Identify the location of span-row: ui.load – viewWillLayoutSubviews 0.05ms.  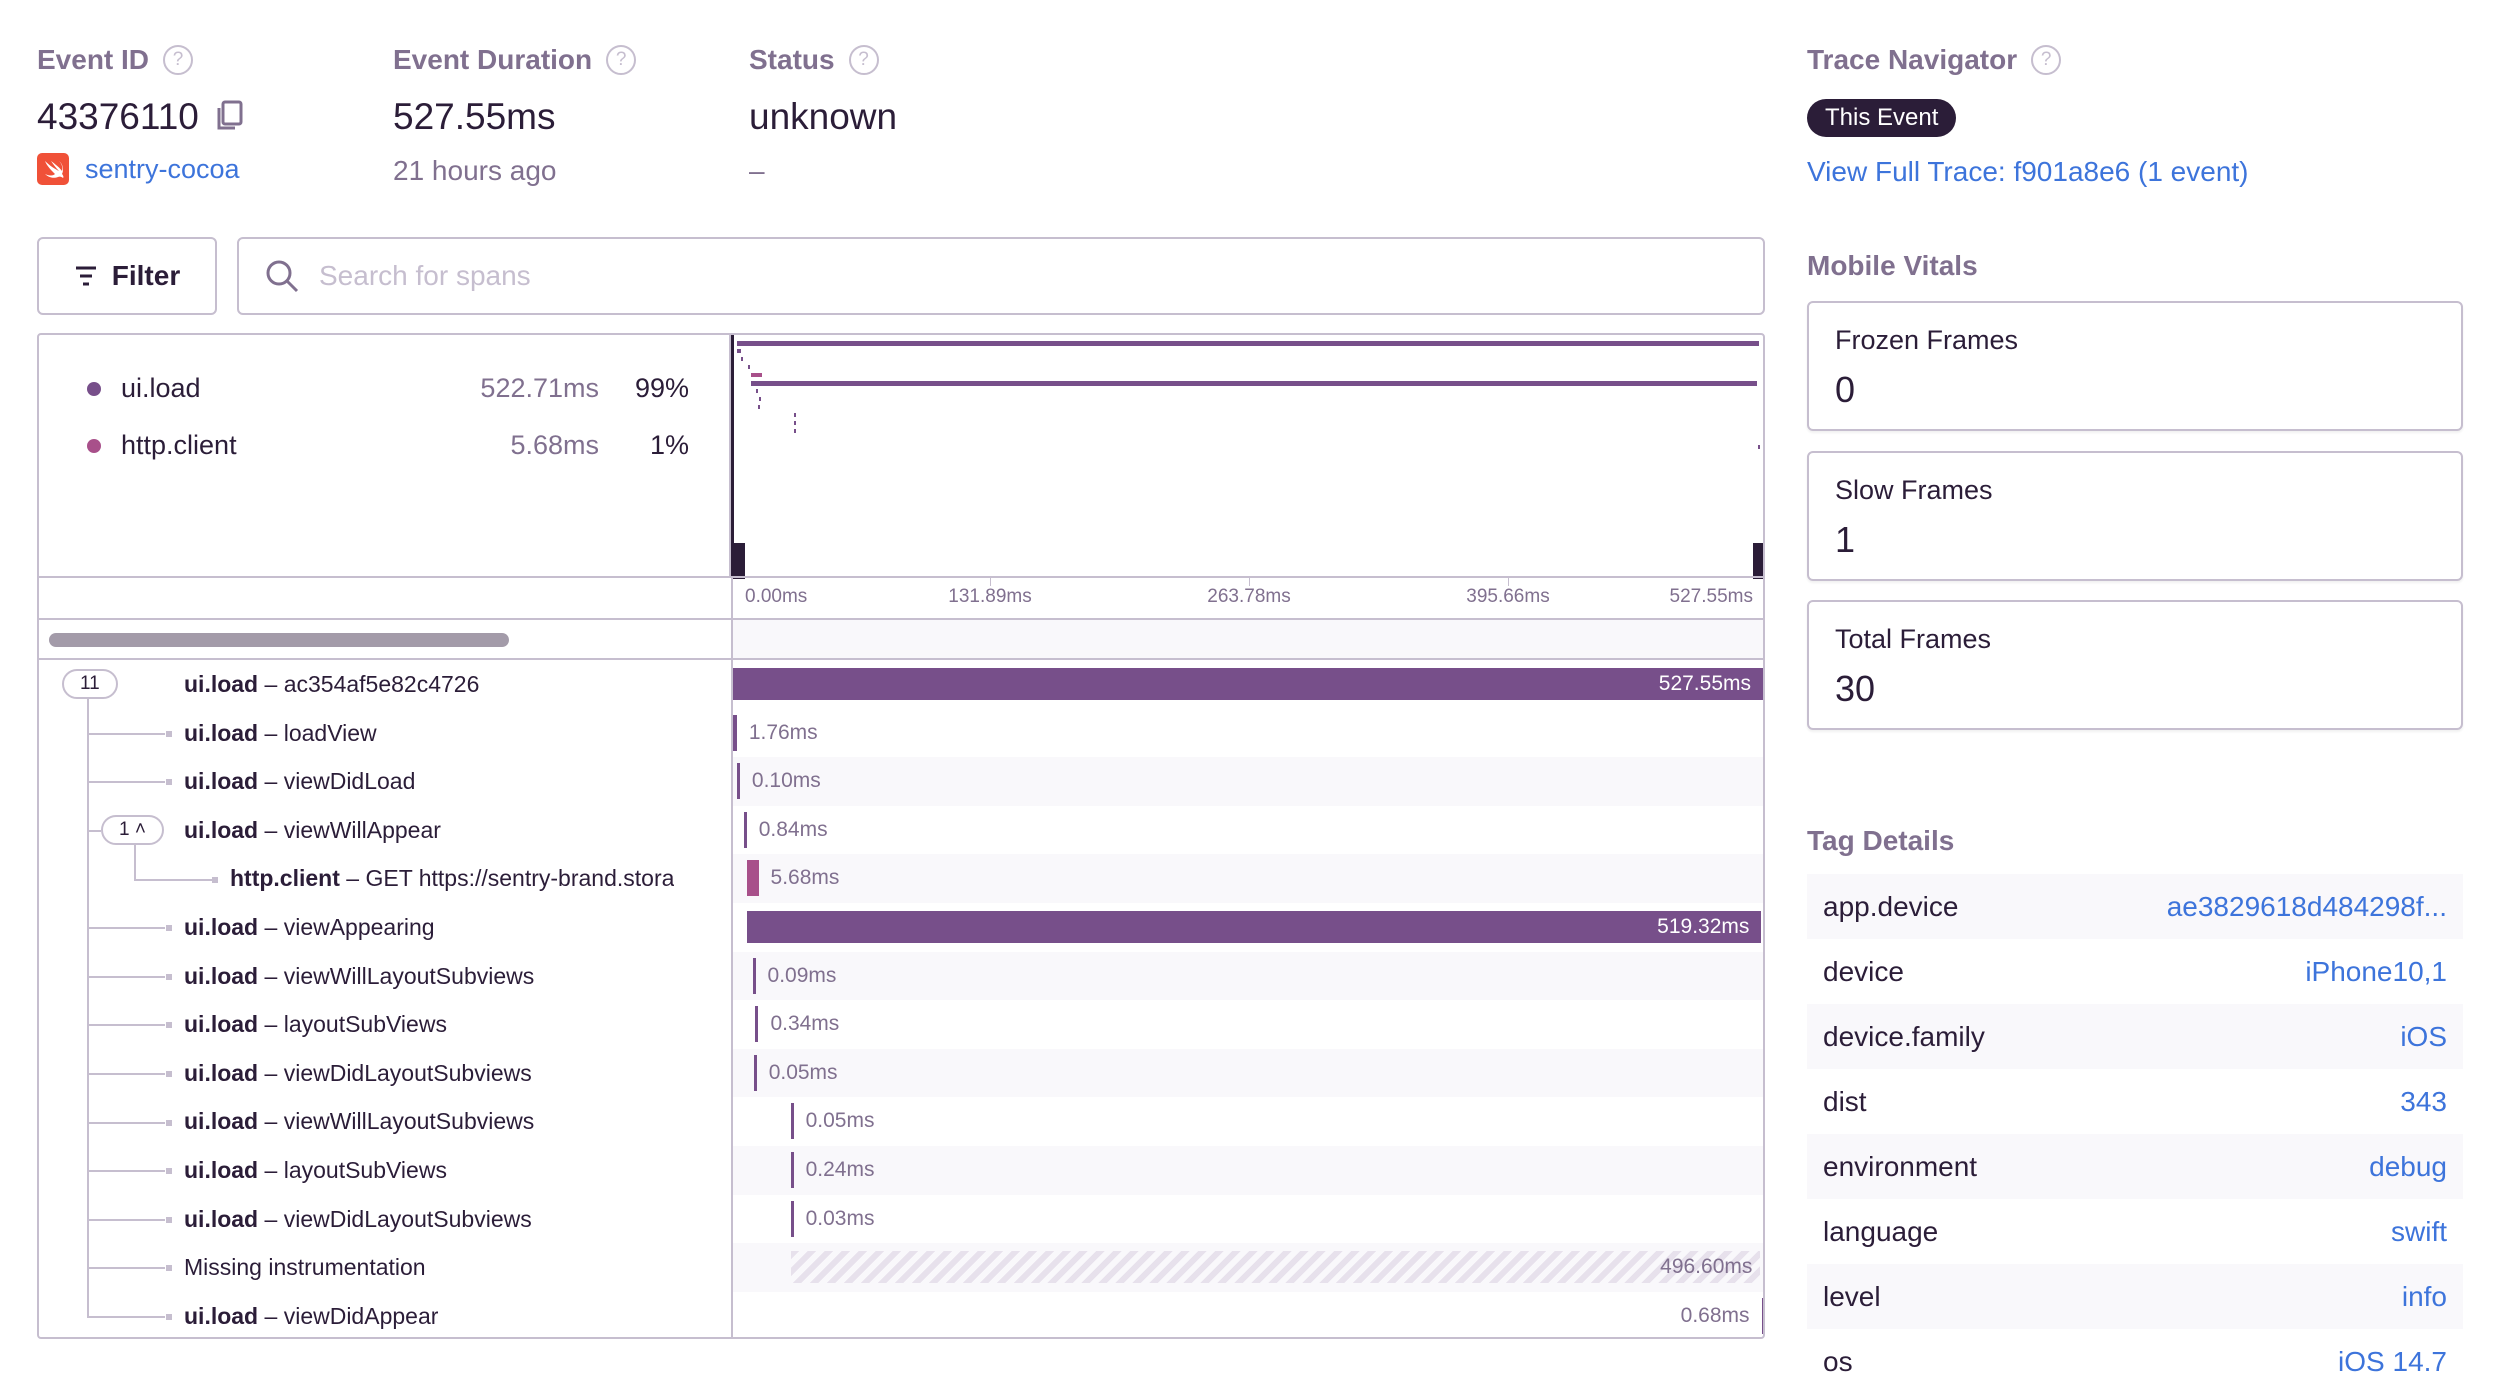
(901, 1121).